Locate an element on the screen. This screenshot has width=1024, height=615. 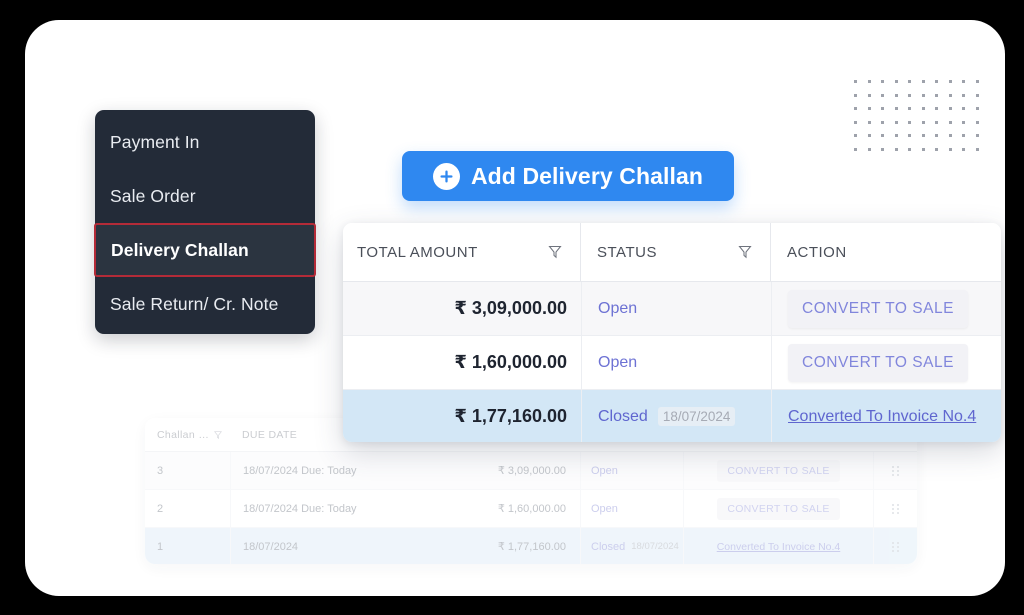
sidebar-item-payment-in: Payment In is located at coordinates (205, 142).